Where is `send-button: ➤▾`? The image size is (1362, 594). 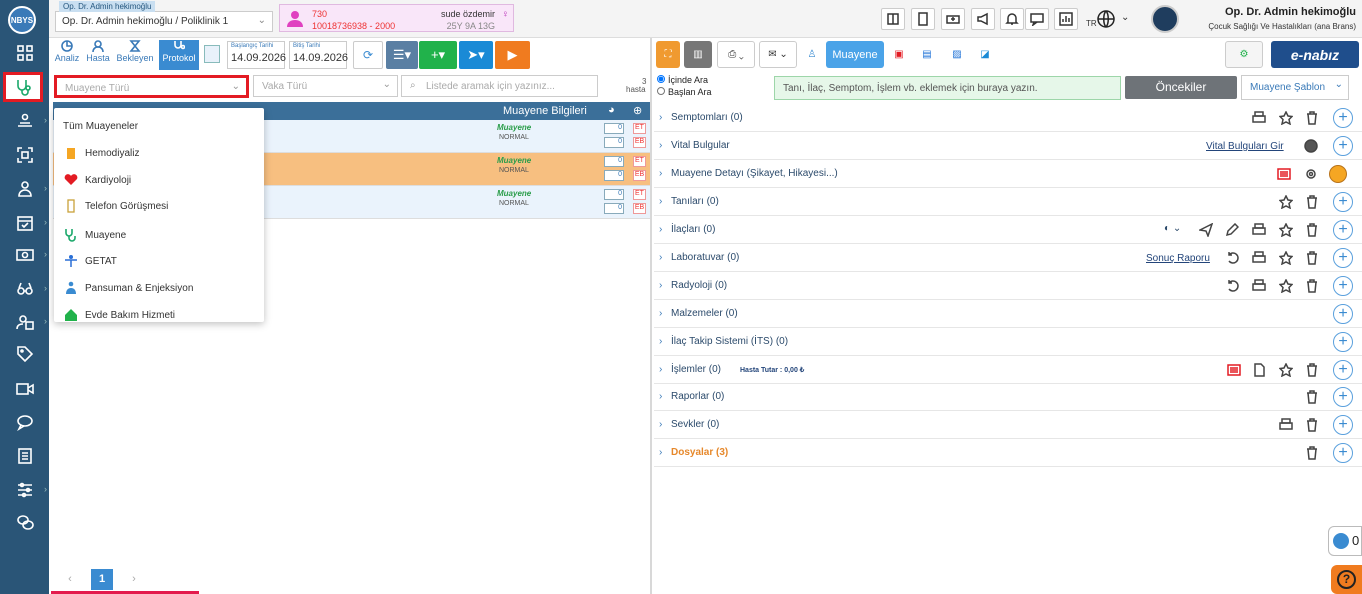 send-button: ➤▾ is located at coordinates (476, 55).